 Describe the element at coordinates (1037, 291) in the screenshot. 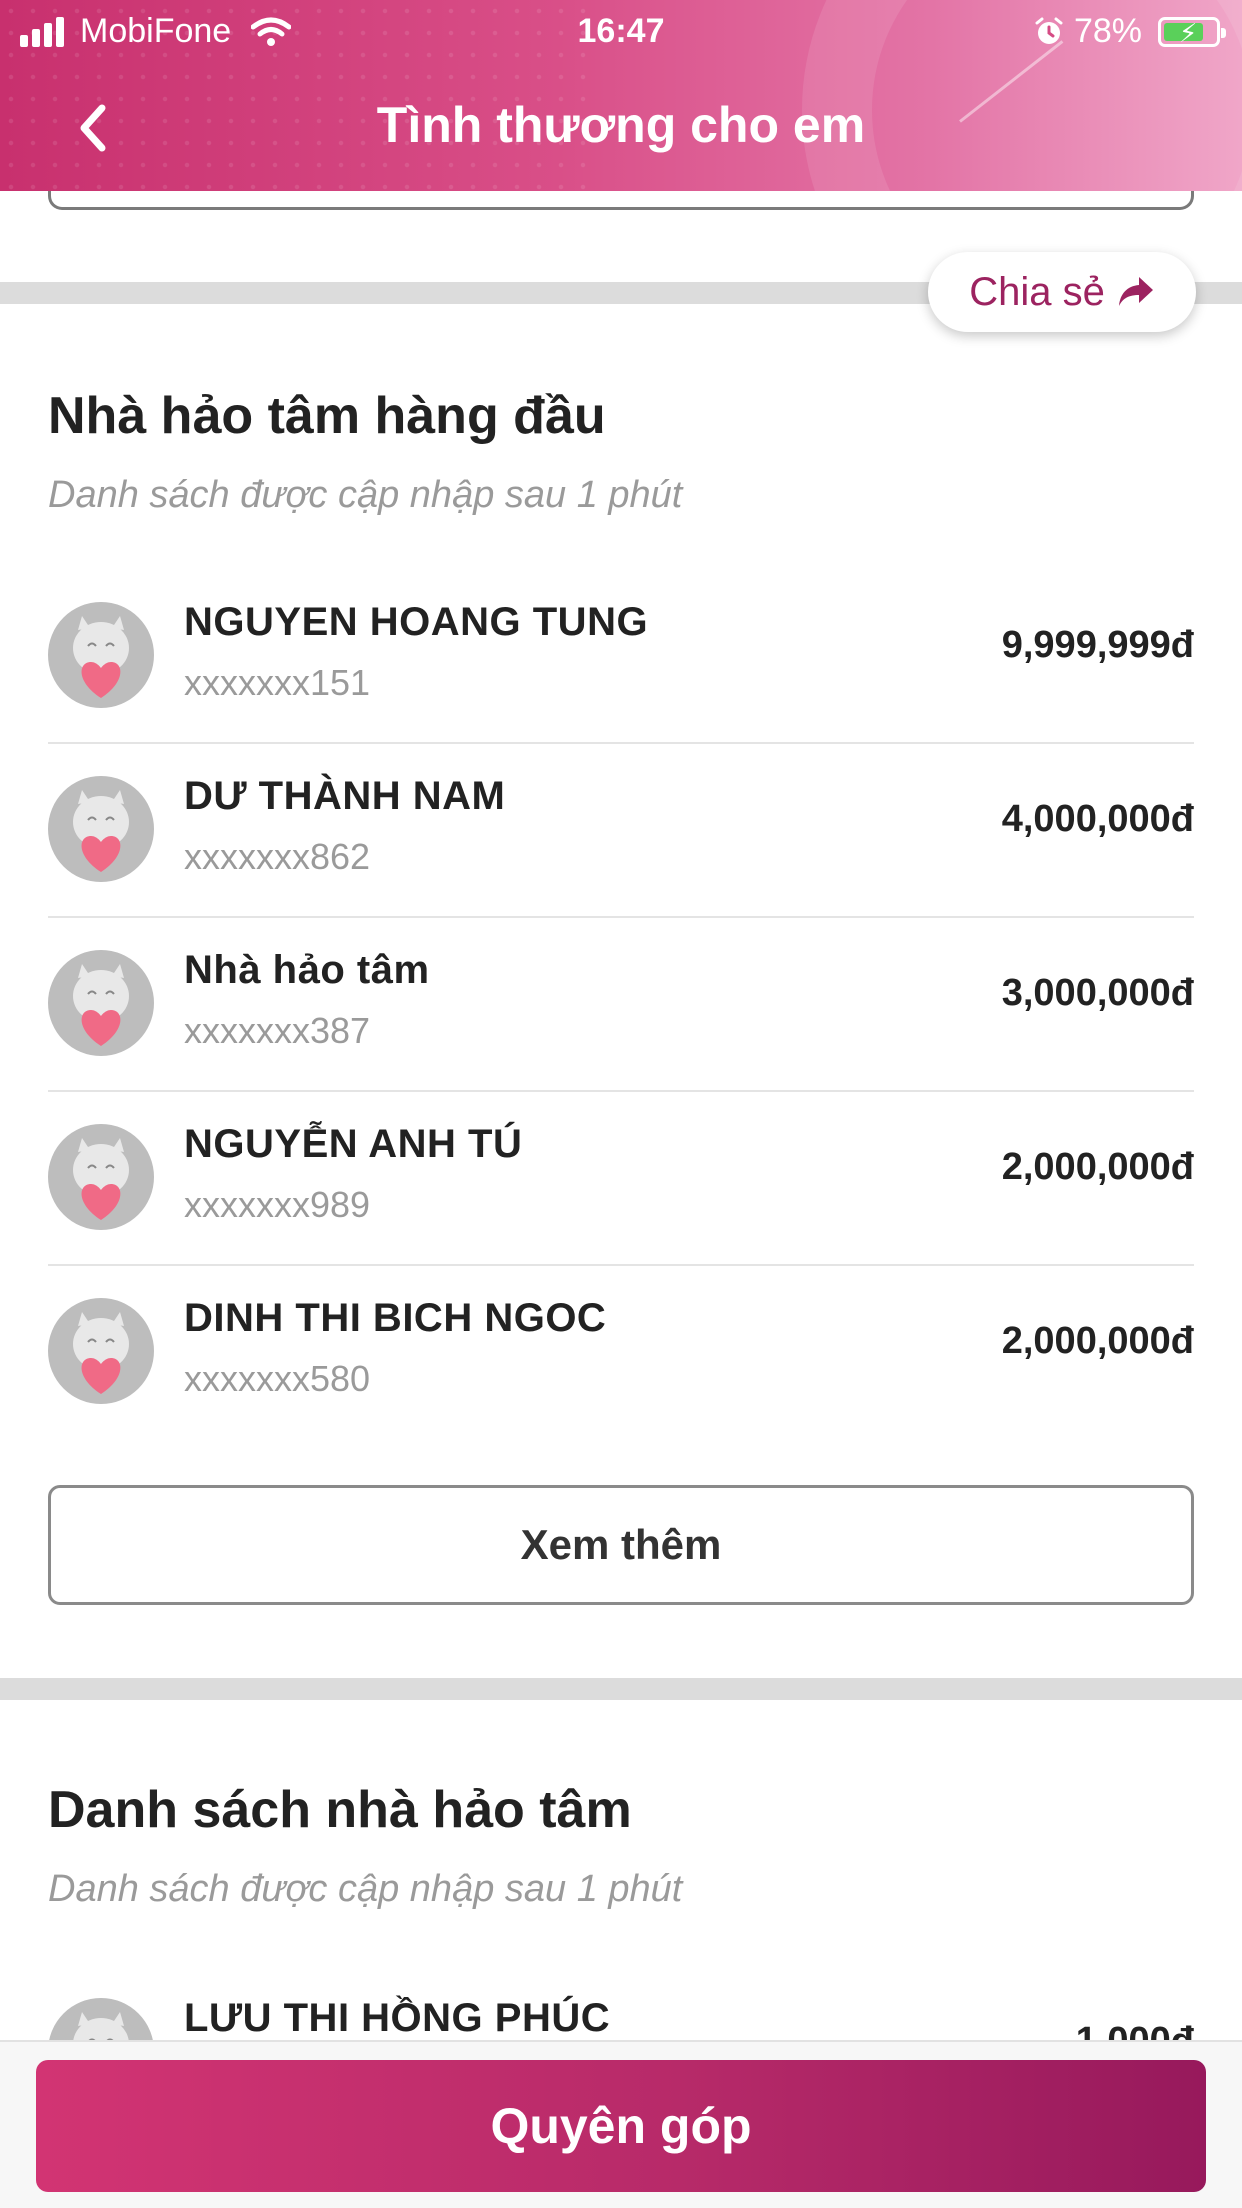

I see `share-label: Chia sẻ` at that location.